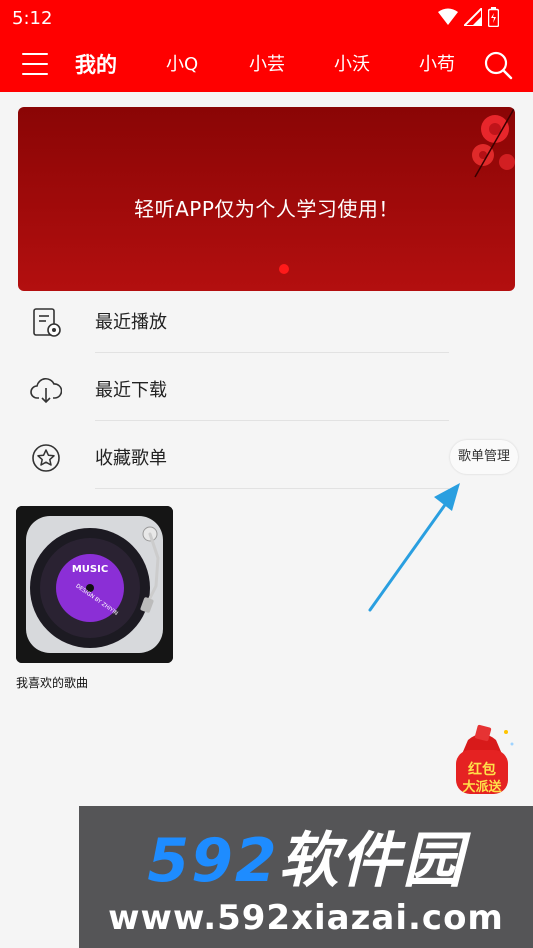 This screenshot has width=533, height=948. I want to click on recent-play-item: 最近播放, so click(266, 320).